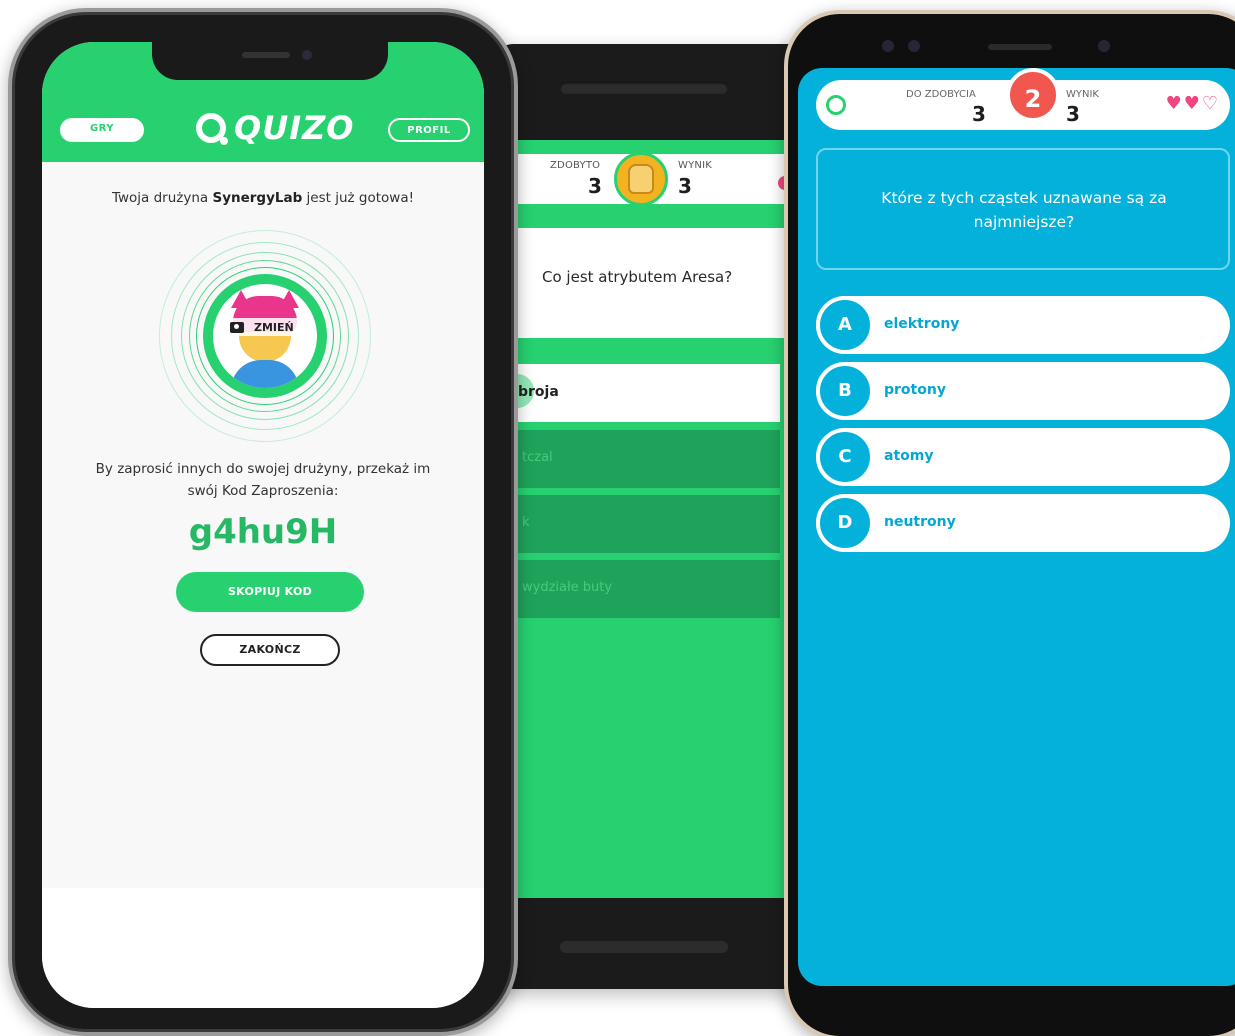  Describe the element at coordinates (567, 587) in the screenshot. I see `answer-text: wydziałe buty` at that location.